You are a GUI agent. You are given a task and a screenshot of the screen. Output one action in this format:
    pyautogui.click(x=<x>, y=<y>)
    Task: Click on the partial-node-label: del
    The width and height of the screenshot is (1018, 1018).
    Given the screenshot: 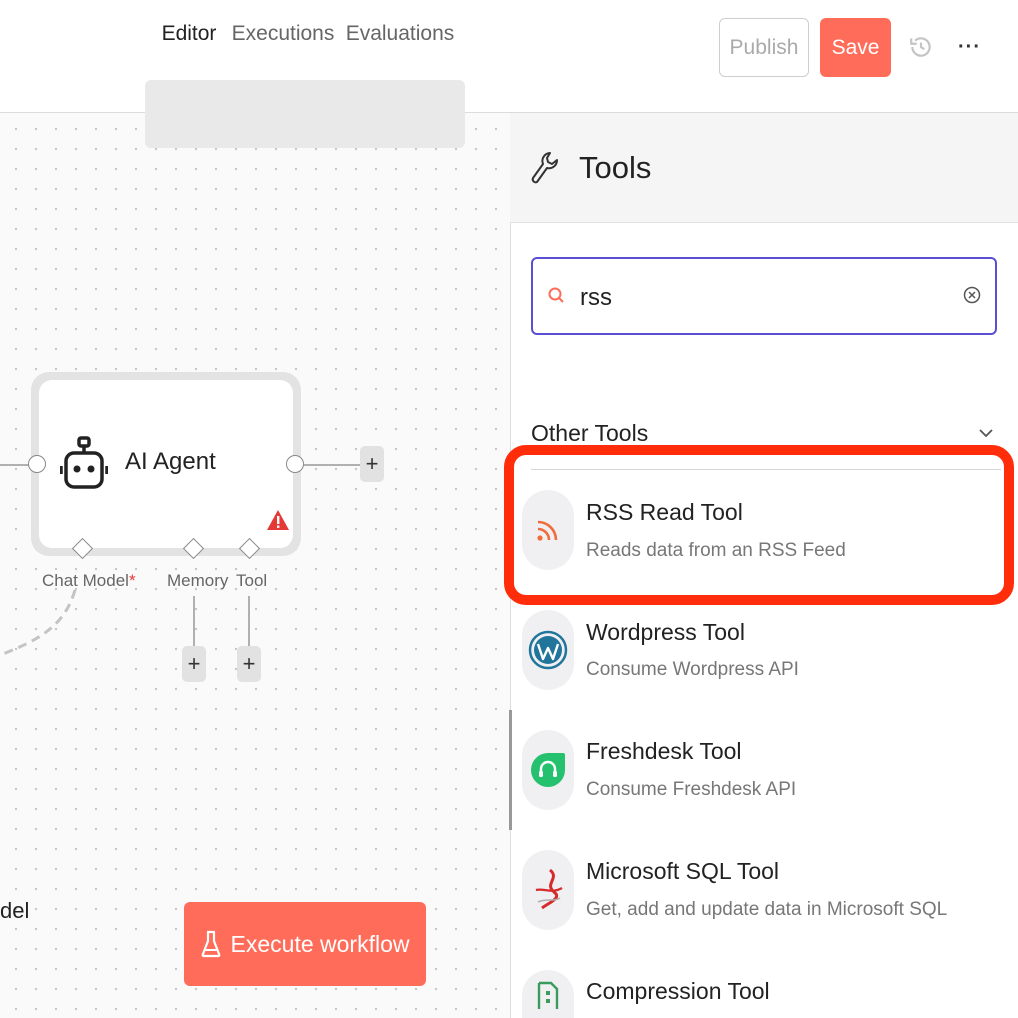 What is the action you would take?
    pyautogui.click(x=15, y=910)
    